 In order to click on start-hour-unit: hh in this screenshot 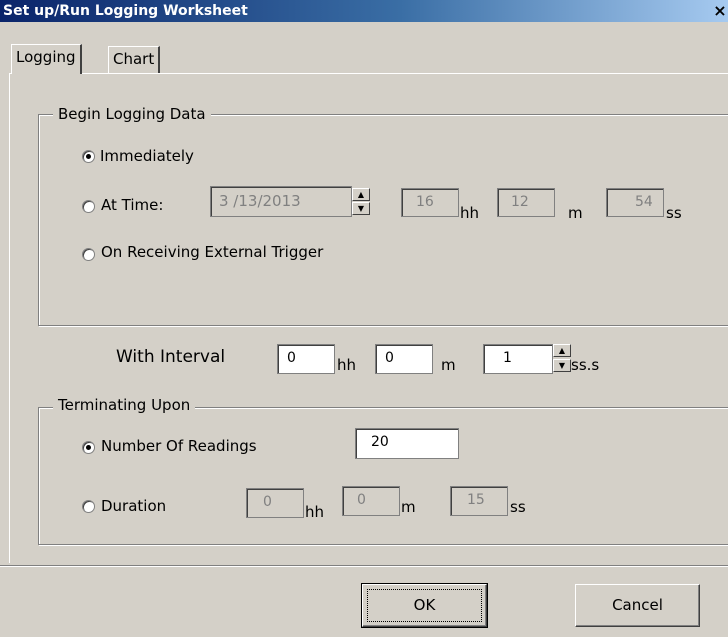, I will do `click(470, 213)`.